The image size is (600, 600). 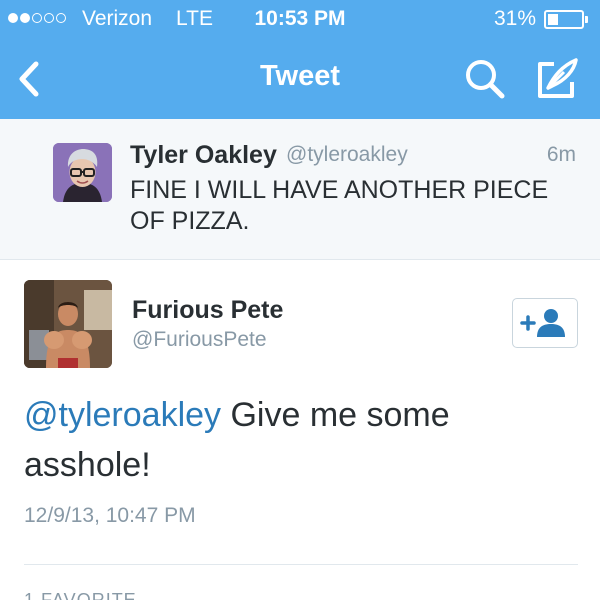 What do you see at coordinates (301, 564) in the screenshot?
I see `divider` at bounding box center [301, 564].